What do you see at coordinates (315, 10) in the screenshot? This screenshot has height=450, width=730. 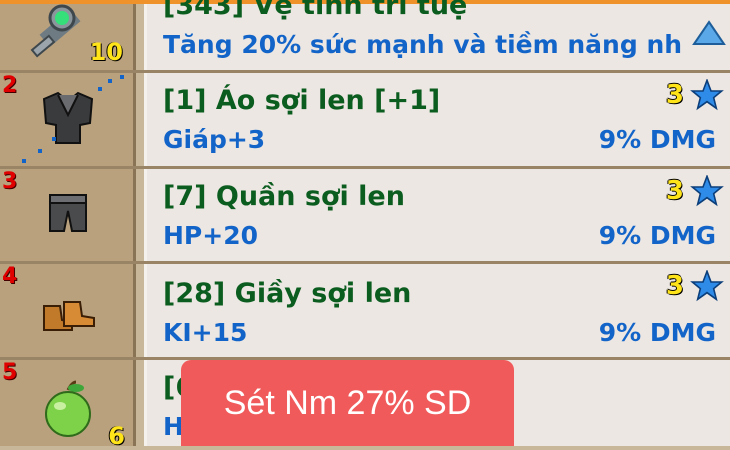 I see `item-name: [343] Vệ tinh trí tuệ` at bounding box center [315, 10].